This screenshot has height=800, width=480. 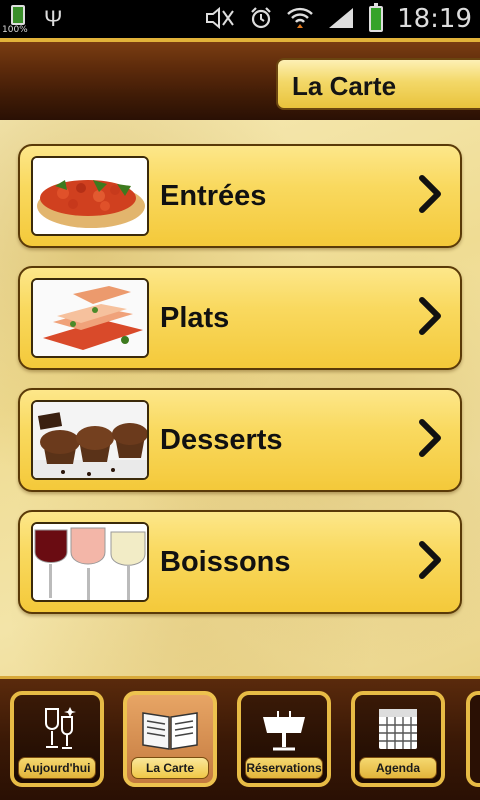 I want to click on muffins-image, so click(x=90, y=440).